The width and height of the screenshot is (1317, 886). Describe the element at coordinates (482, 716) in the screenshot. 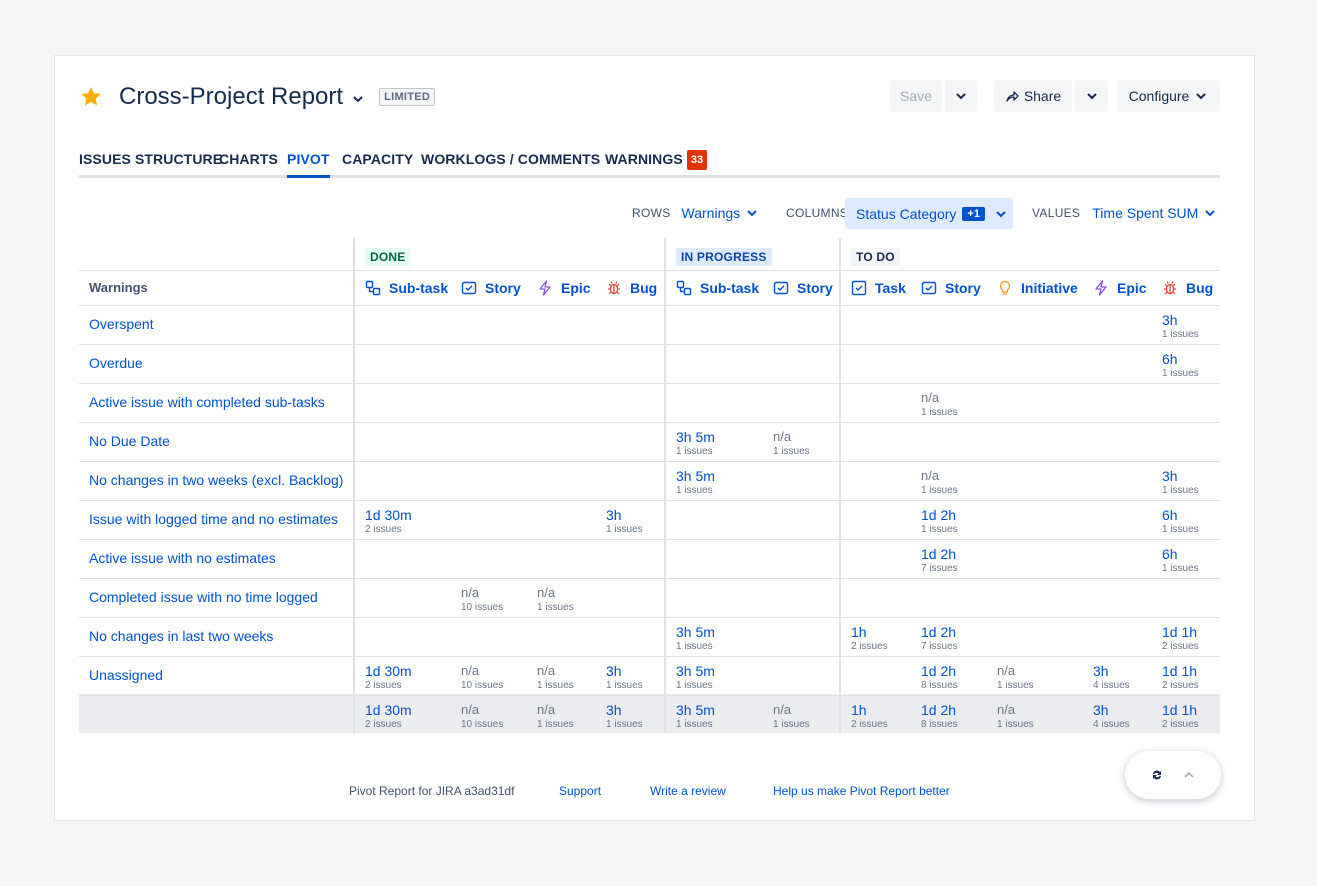

I see `total-cell: n/a 10 issues` at that location.